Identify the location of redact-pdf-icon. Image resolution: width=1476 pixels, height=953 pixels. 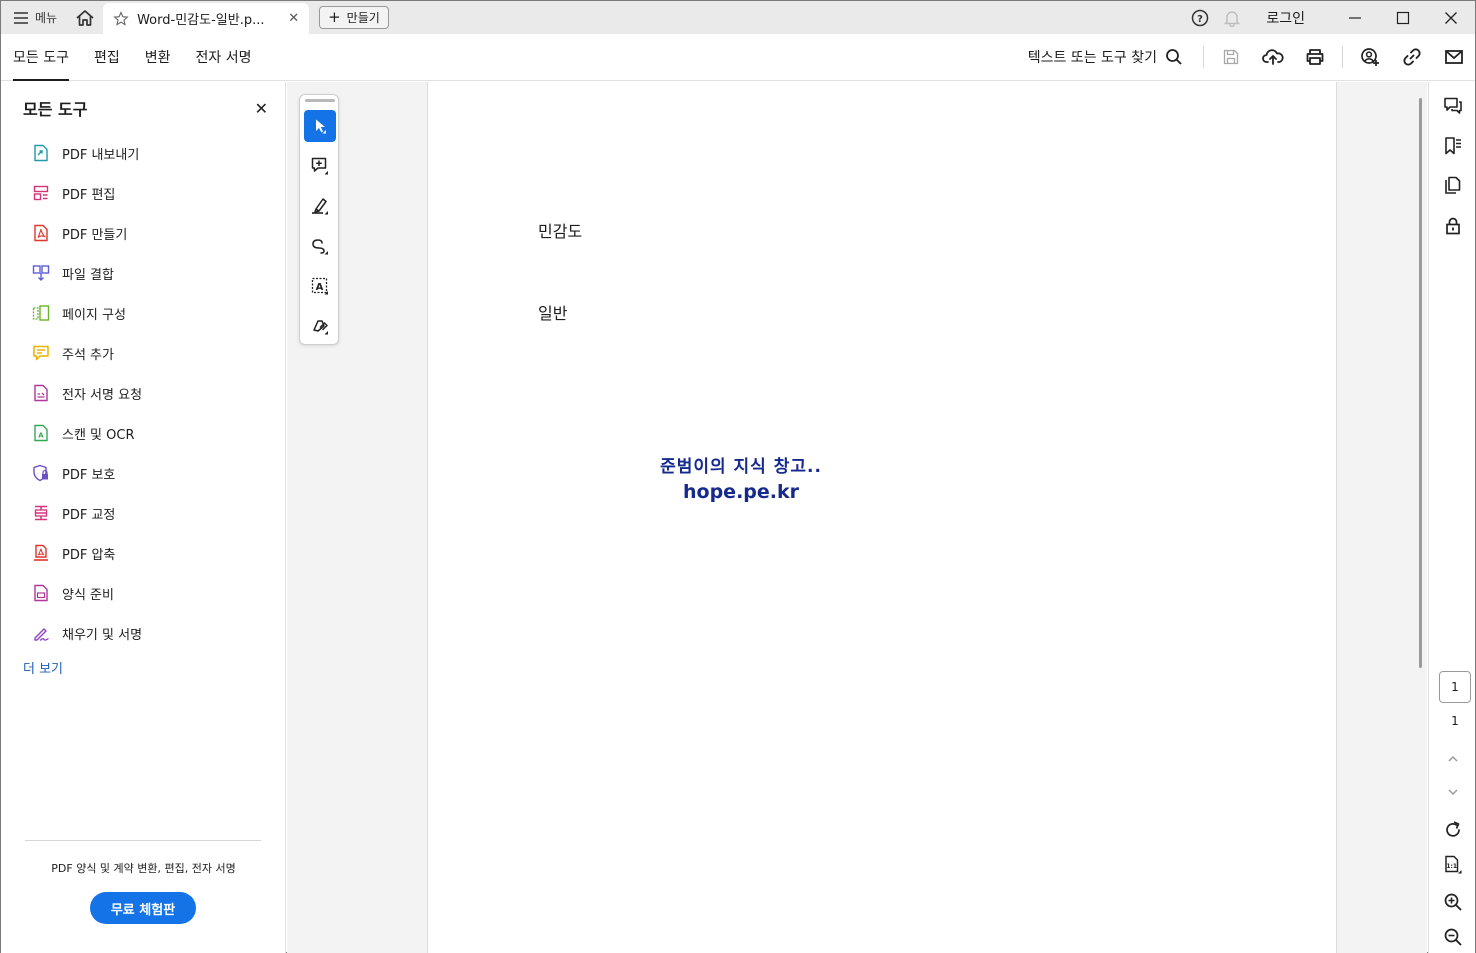
(41, 513).